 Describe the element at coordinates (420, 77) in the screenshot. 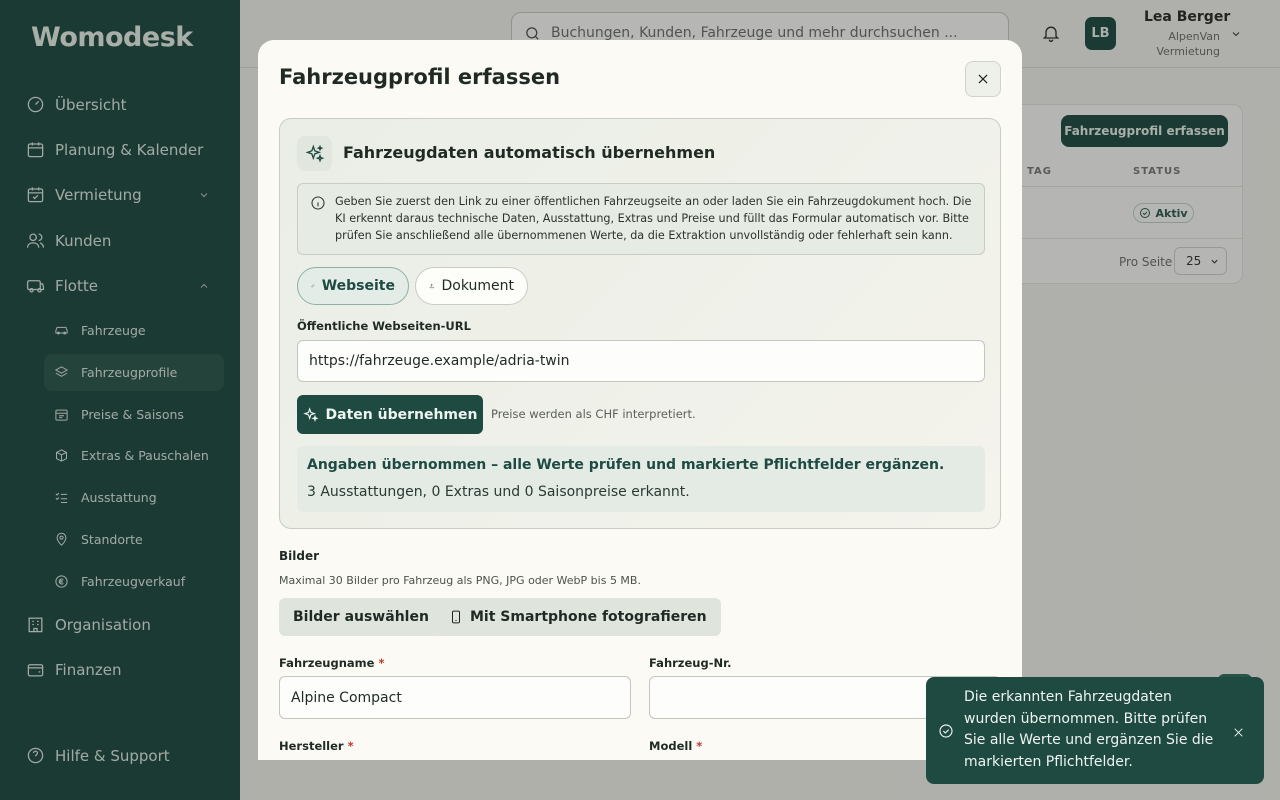

I see `modal-title: Fahrzeugprofil erfassen` at that location.